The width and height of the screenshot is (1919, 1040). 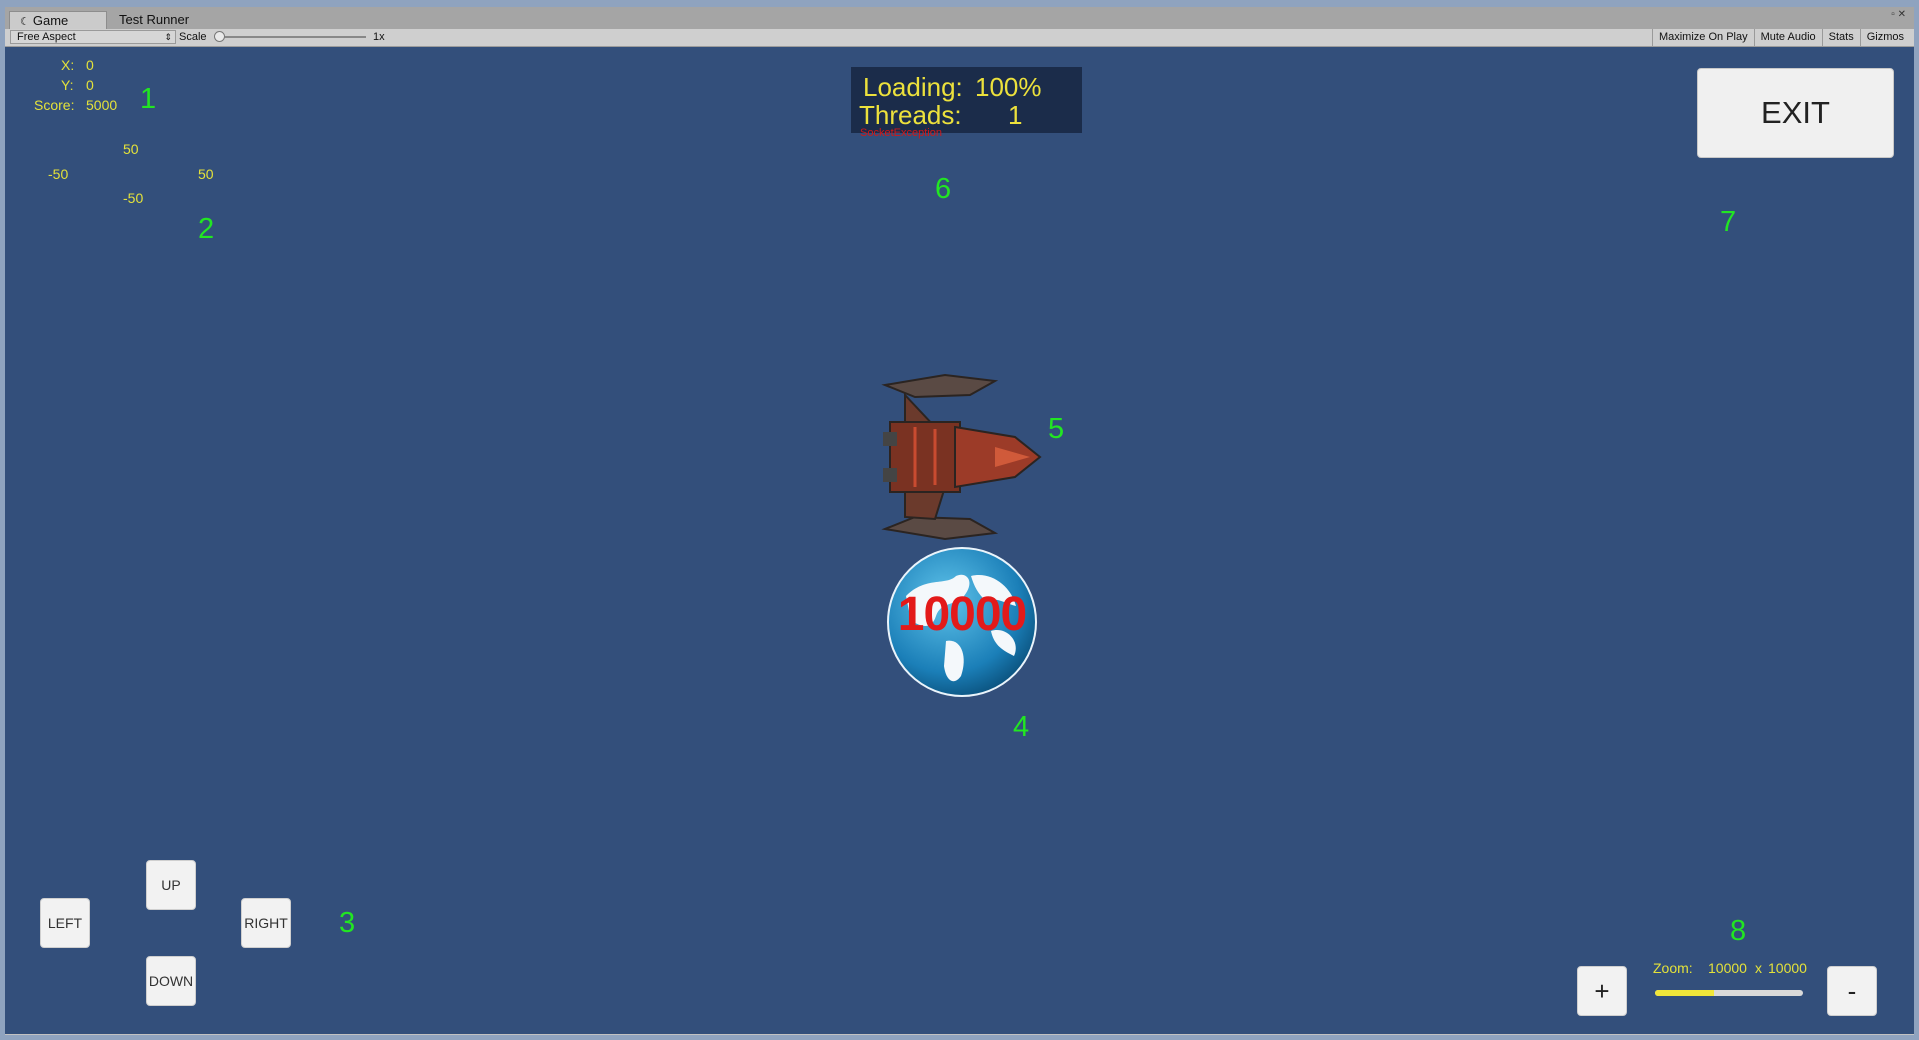 What do you see at coordinates (1840, 37) in the screenshot?
I see `stats-toggle: Stats` at bounding box center [1840, 37].